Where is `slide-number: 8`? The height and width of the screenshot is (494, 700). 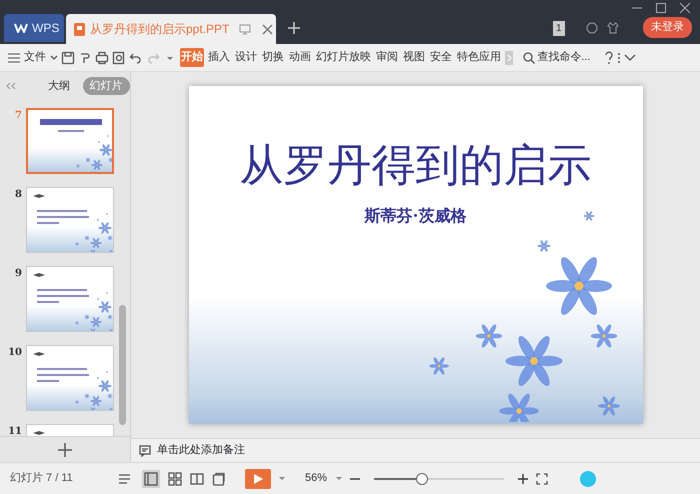
slide-number: 8 is located at coordinates (18, 195).